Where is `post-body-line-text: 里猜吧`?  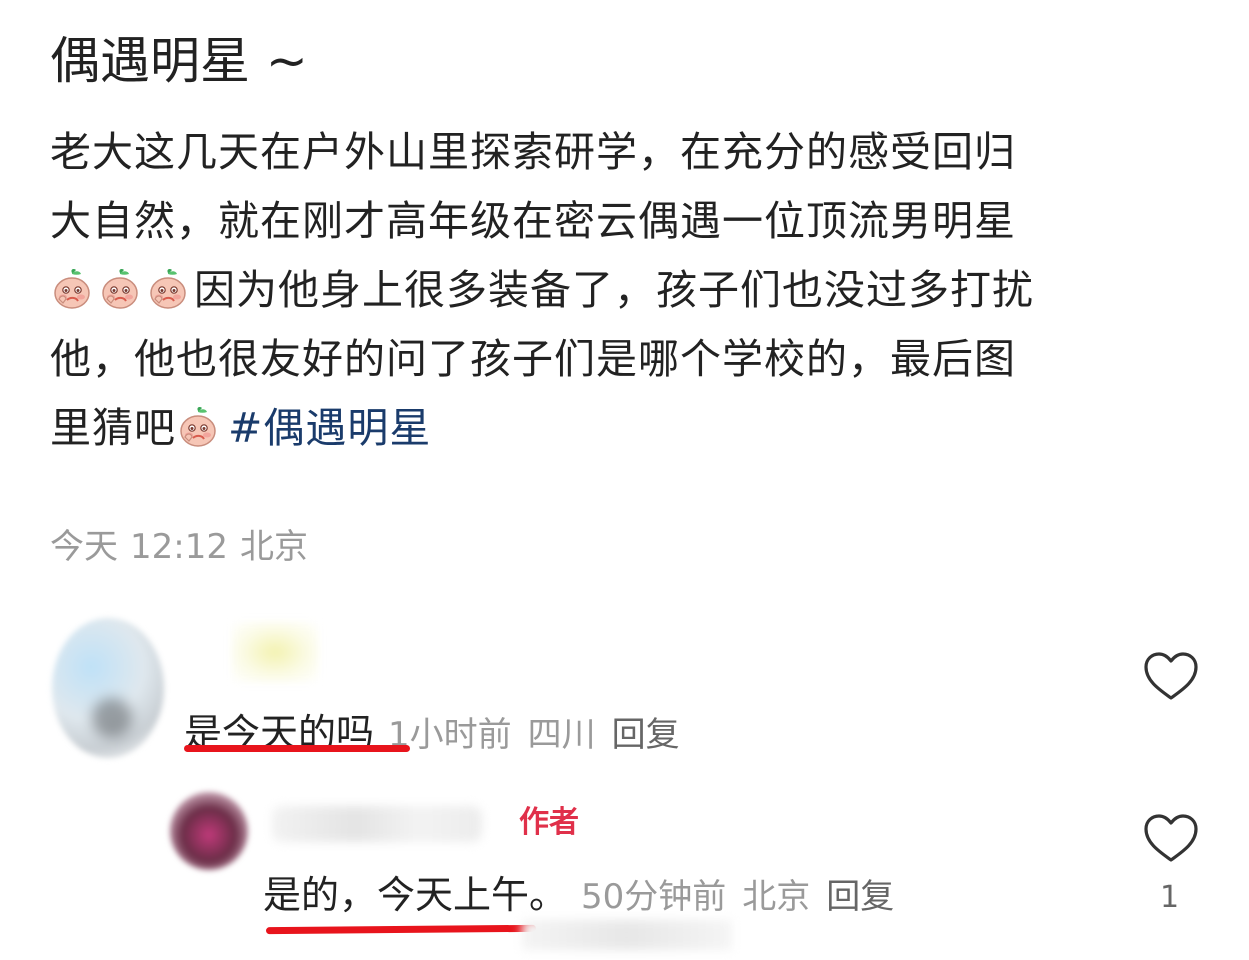
post-body-line-text: 里猜吧 is located at coordinates (113, 428).